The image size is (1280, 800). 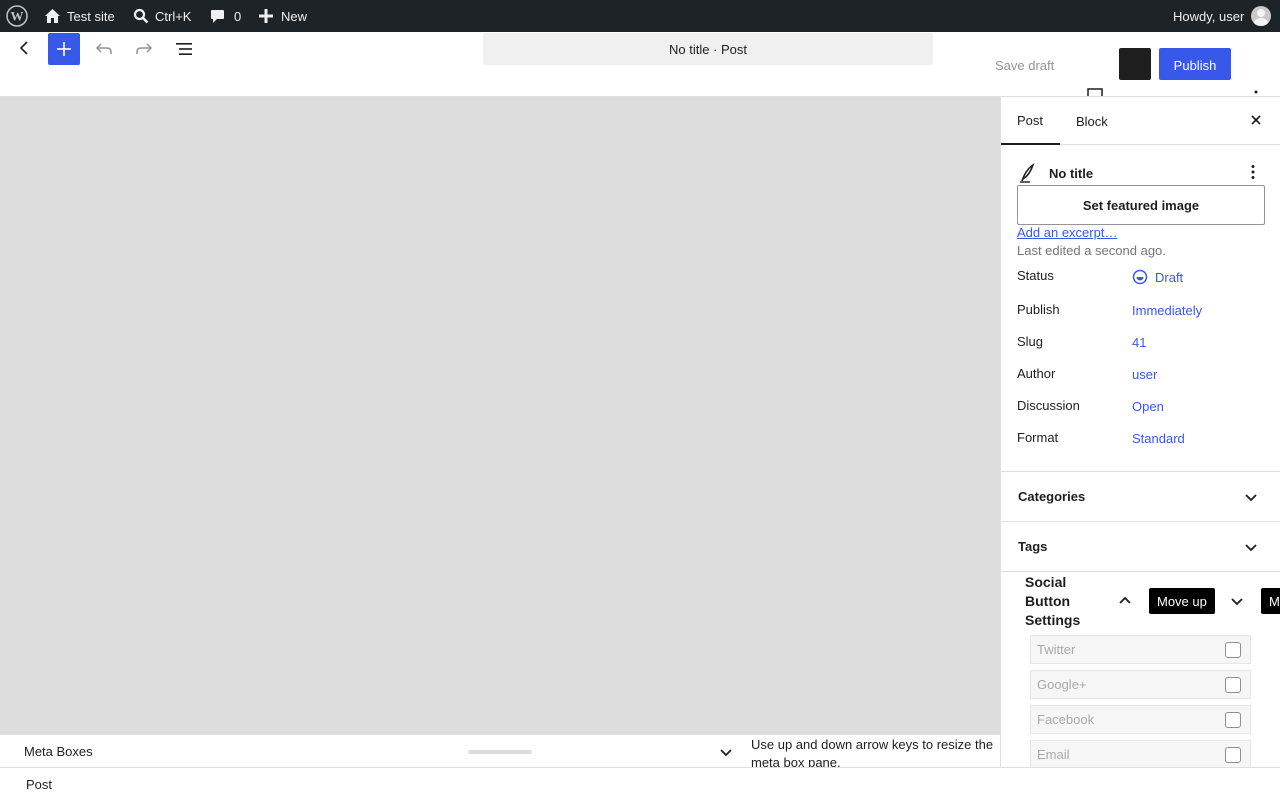 I want to click on categories-title: Categories, so click(x=1052, y=496).